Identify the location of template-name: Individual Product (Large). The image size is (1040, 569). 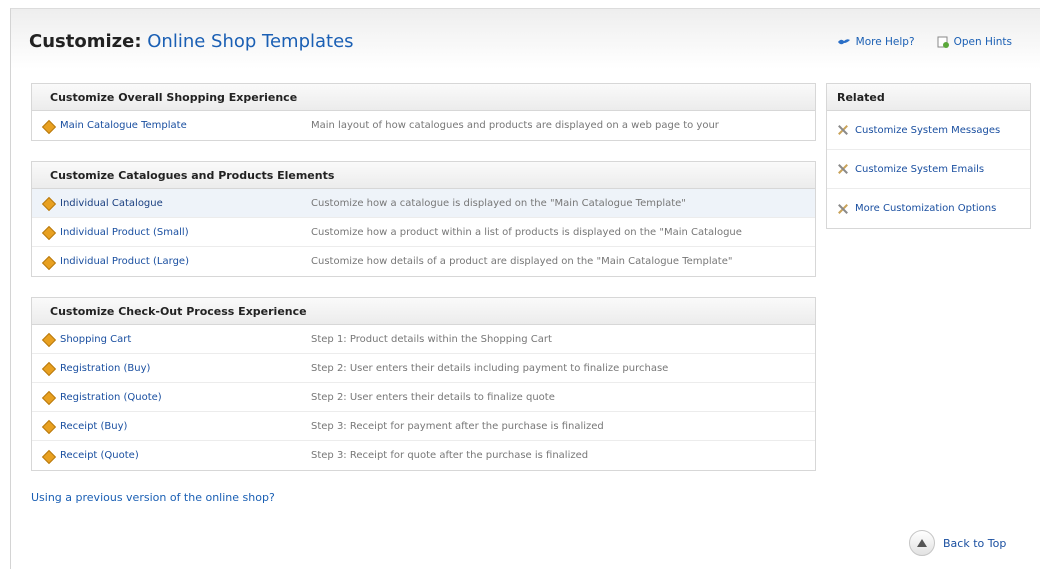
(124, 261).